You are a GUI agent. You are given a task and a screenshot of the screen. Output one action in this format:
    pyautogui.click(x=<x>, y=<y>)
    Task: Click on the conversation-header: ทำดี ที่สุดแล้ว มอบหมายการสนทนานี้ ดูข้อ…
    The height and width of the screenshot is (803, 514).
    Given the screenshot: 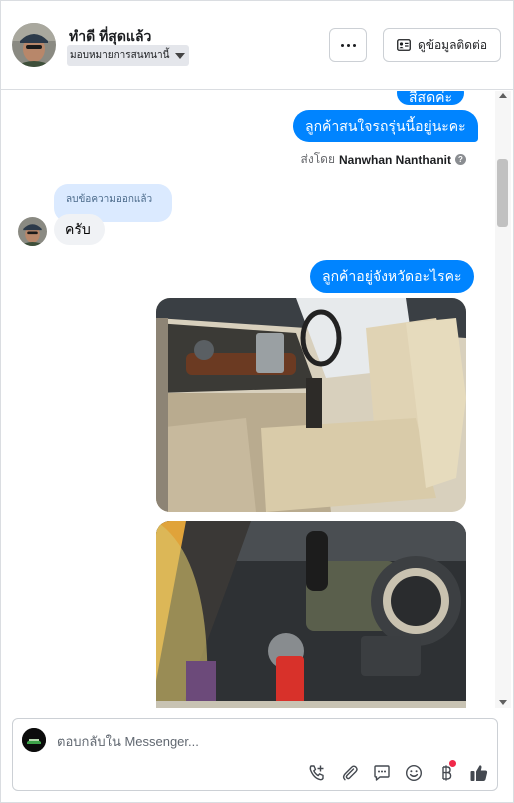 What is the action you would take?
    pyautogui.click(x=257, y=45)
    